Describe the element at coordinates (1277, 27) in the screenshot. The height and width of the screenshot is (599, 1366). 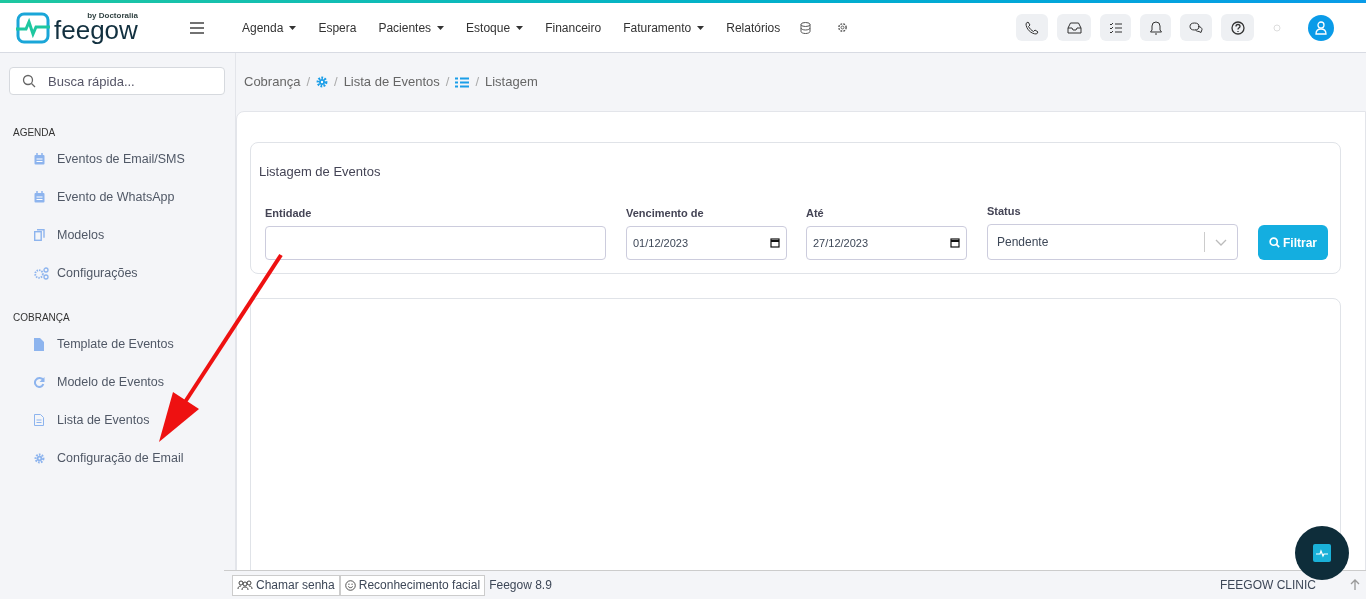
I see `status-dot-icon` at that location.